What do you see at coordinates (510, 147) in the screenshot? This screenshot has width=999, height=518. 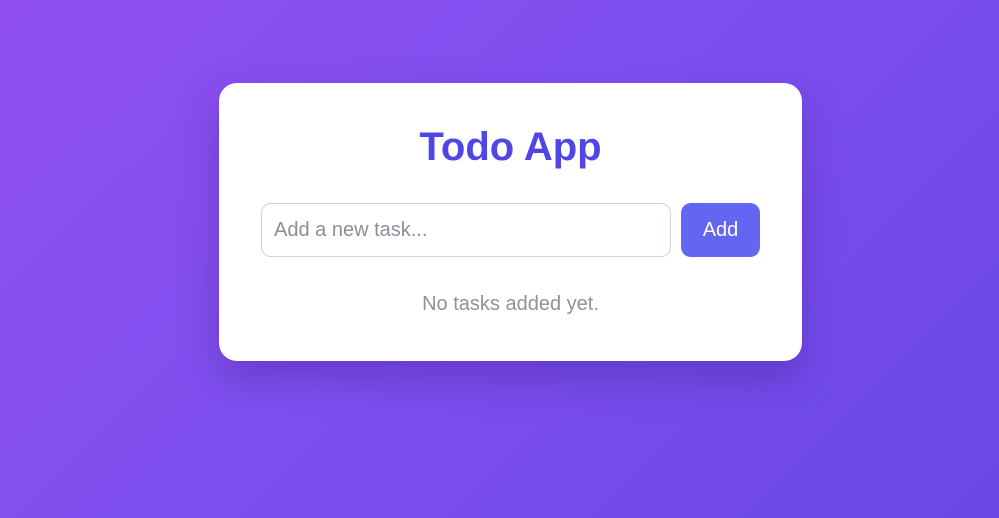 I see `page-title: Todo App` at bounding box center [510, 147].